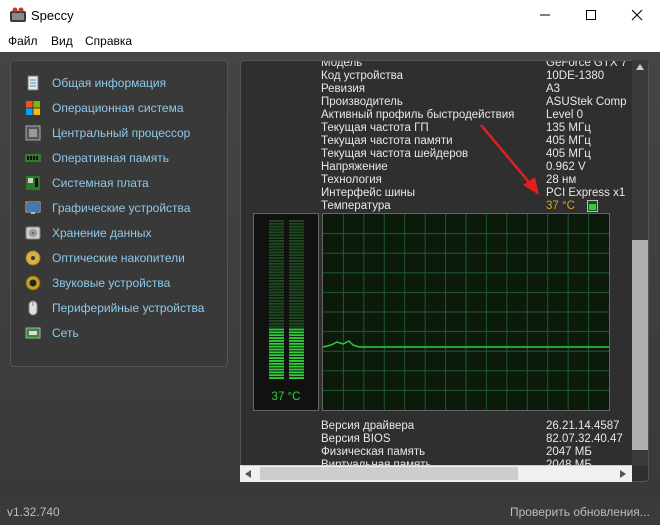  What do you see at coordinates (368, 193) in the screenshot?
I see `detail-key: Интерфейс шины` at bounding box center [368, 193].